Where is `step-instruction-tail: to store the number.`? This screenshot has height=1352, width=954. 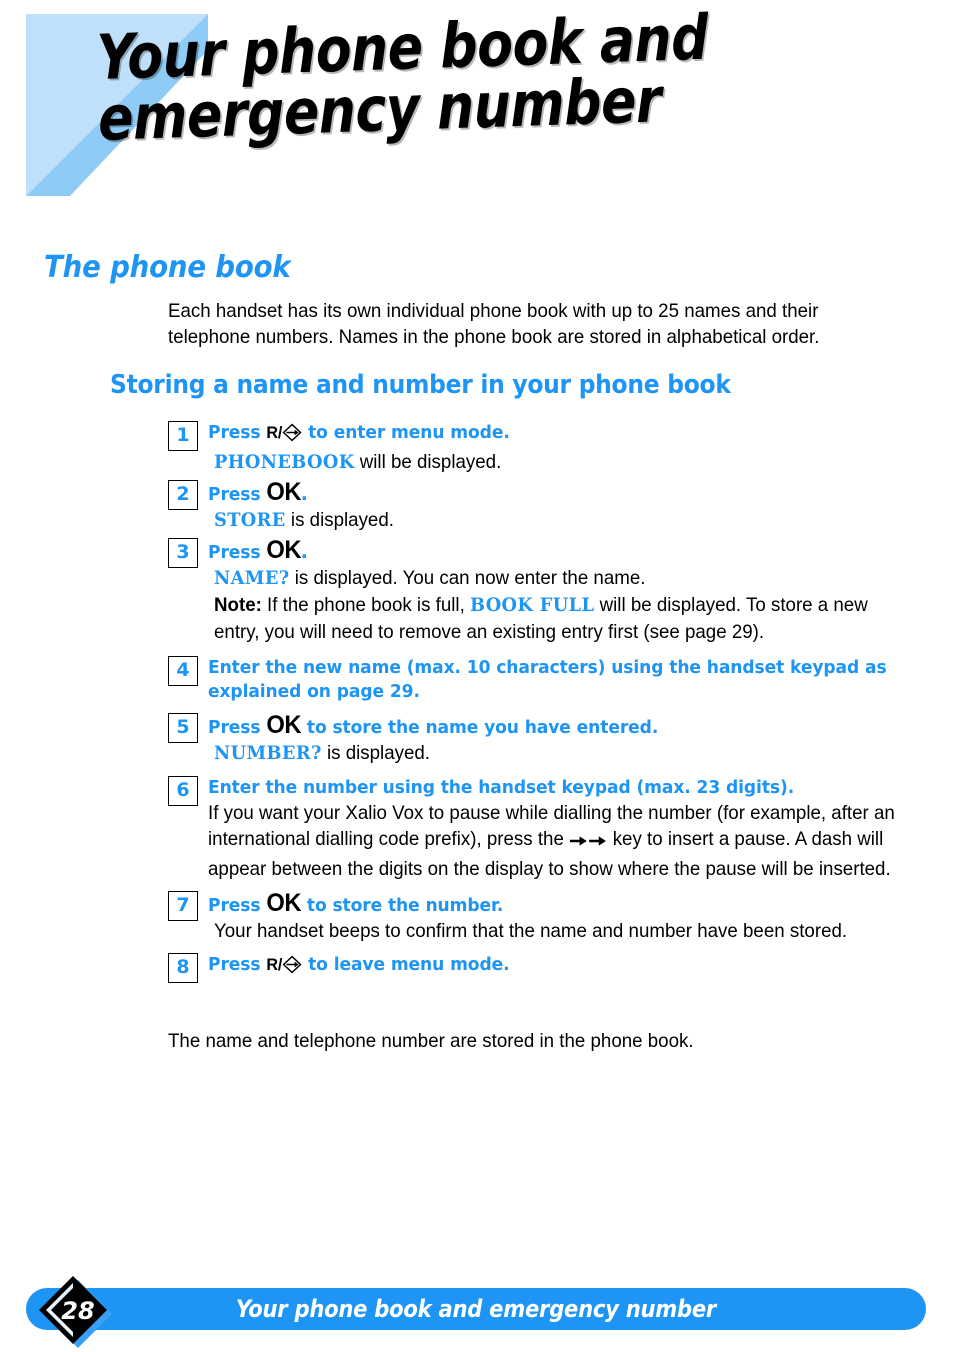 step-instruction-tail: to store the number. is located at coordinates (405, 905).